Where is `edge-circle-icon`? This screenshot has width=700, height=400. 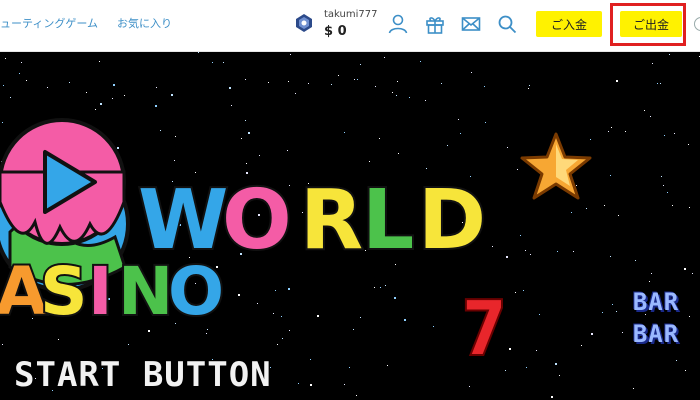 edge-circle-icon is located at coordinates (697, 24).